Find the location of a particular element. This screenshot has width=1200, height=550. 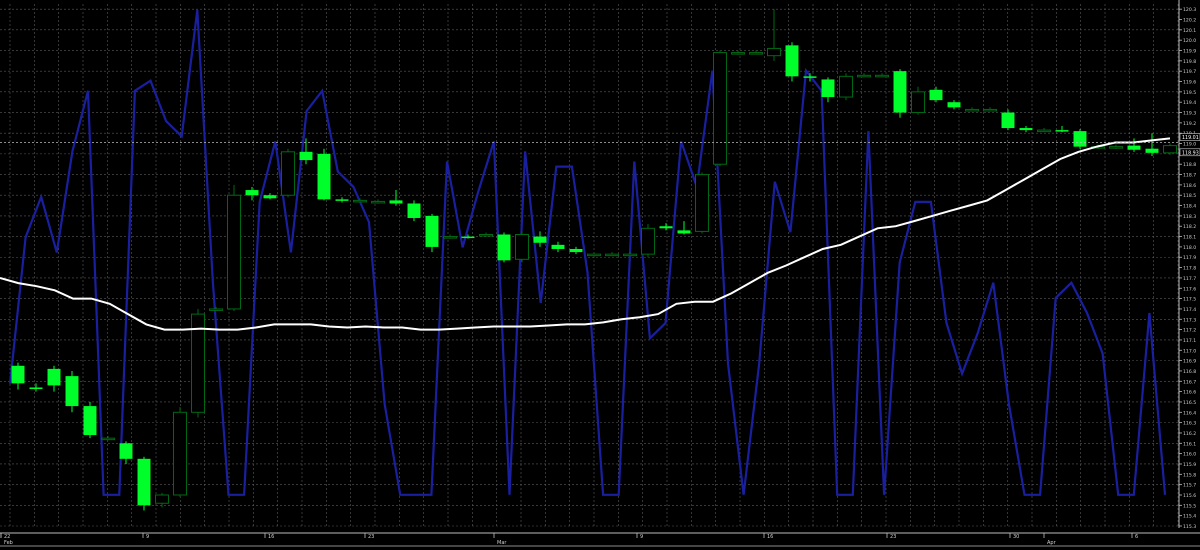

x-axis-tick-label: Mar is located at coordinates (502, 543).